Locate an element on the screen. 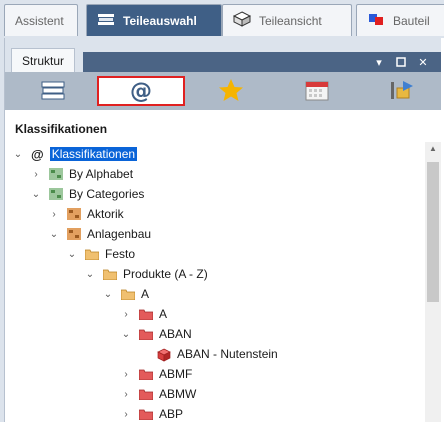 Image resolution: width=444 pixels, height=422 pixels. panel-tab-struktur: Struktur is located at coordinates (43, 60).